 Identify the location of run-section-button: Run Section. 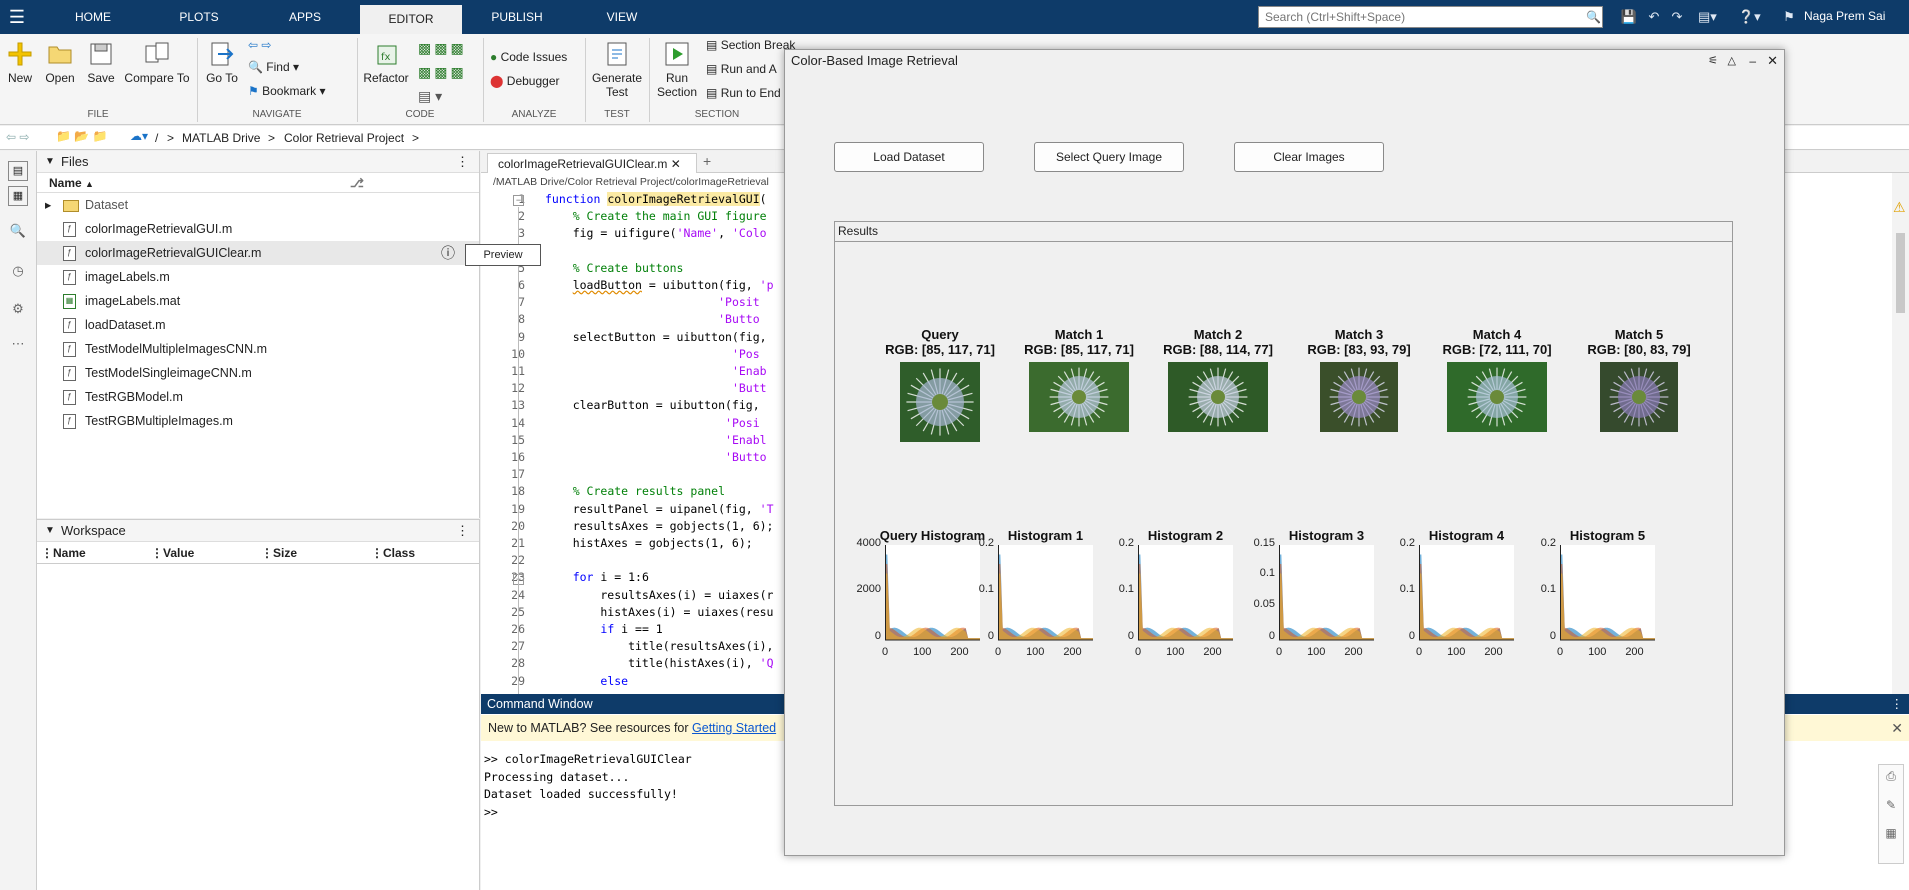
(677, 69).